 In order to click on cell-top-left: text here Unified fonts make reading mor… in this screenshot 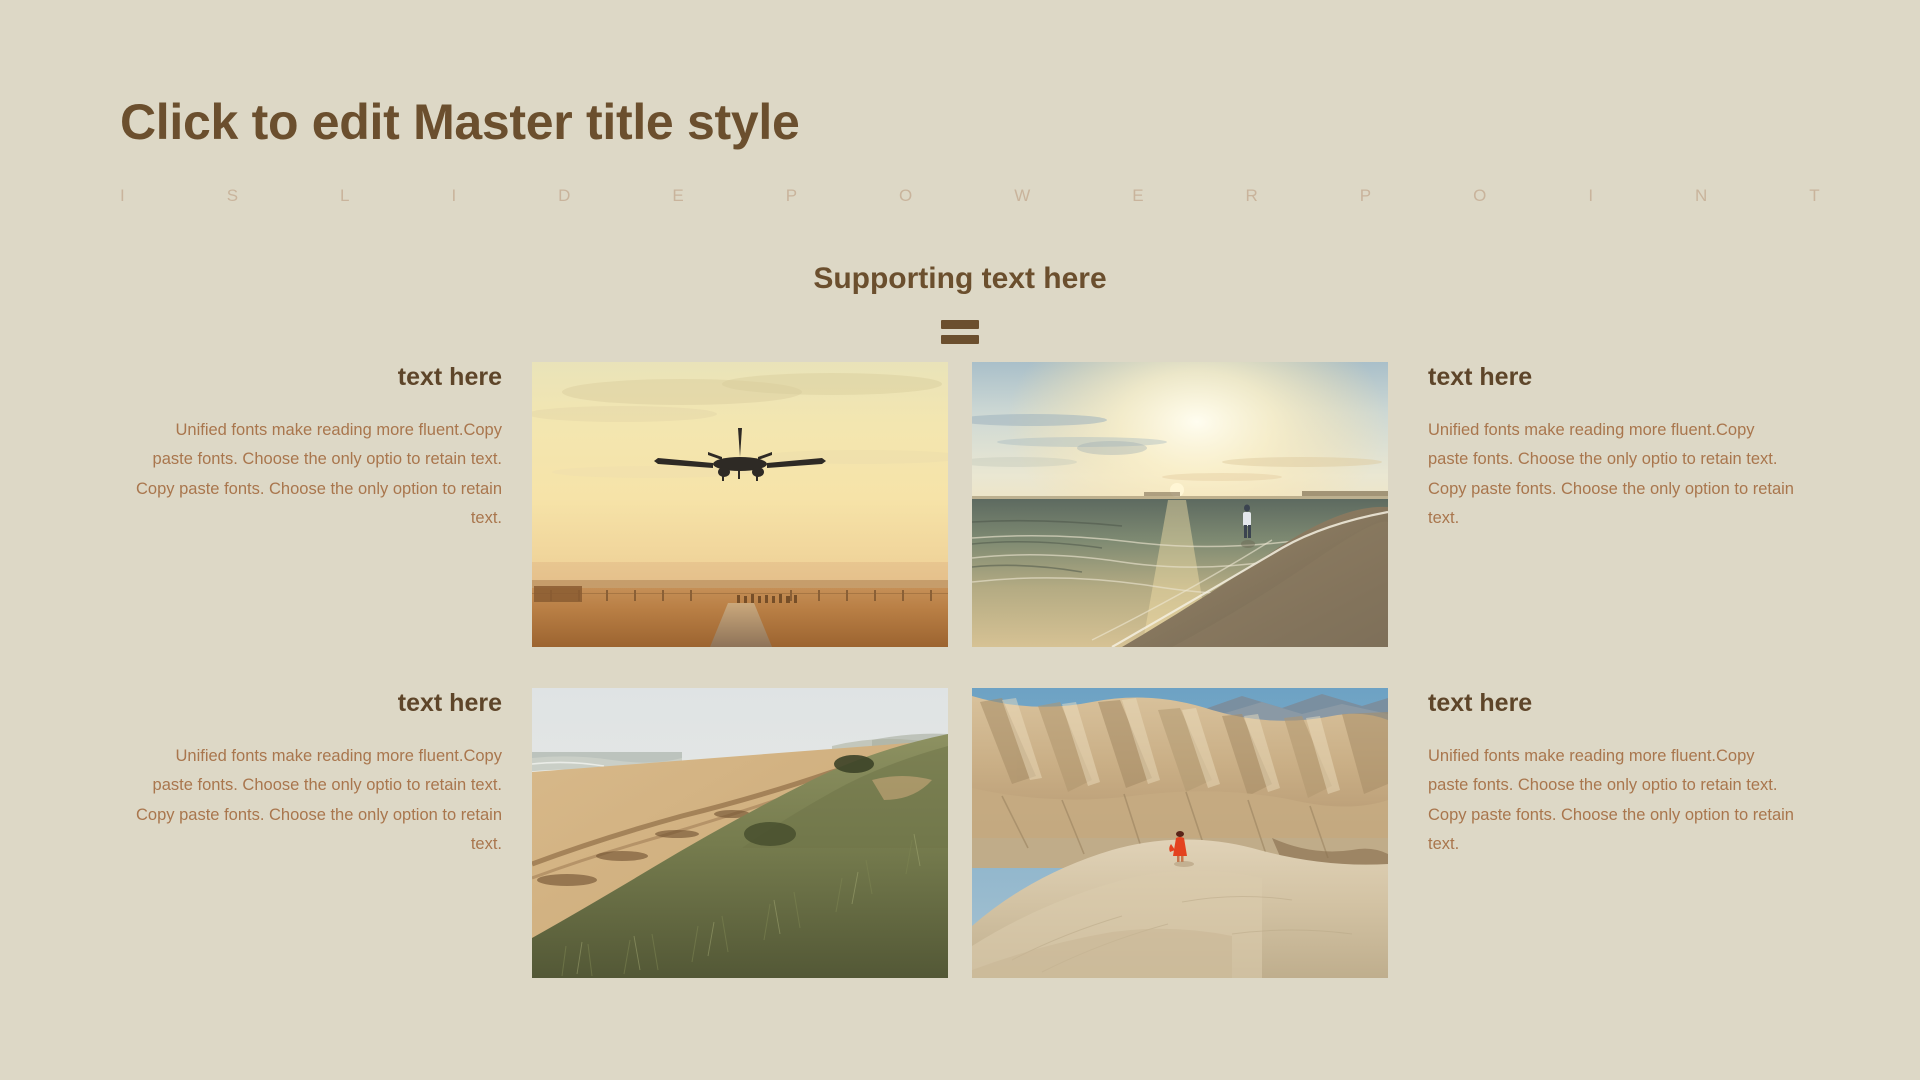, I will do `click(317, 447)`.